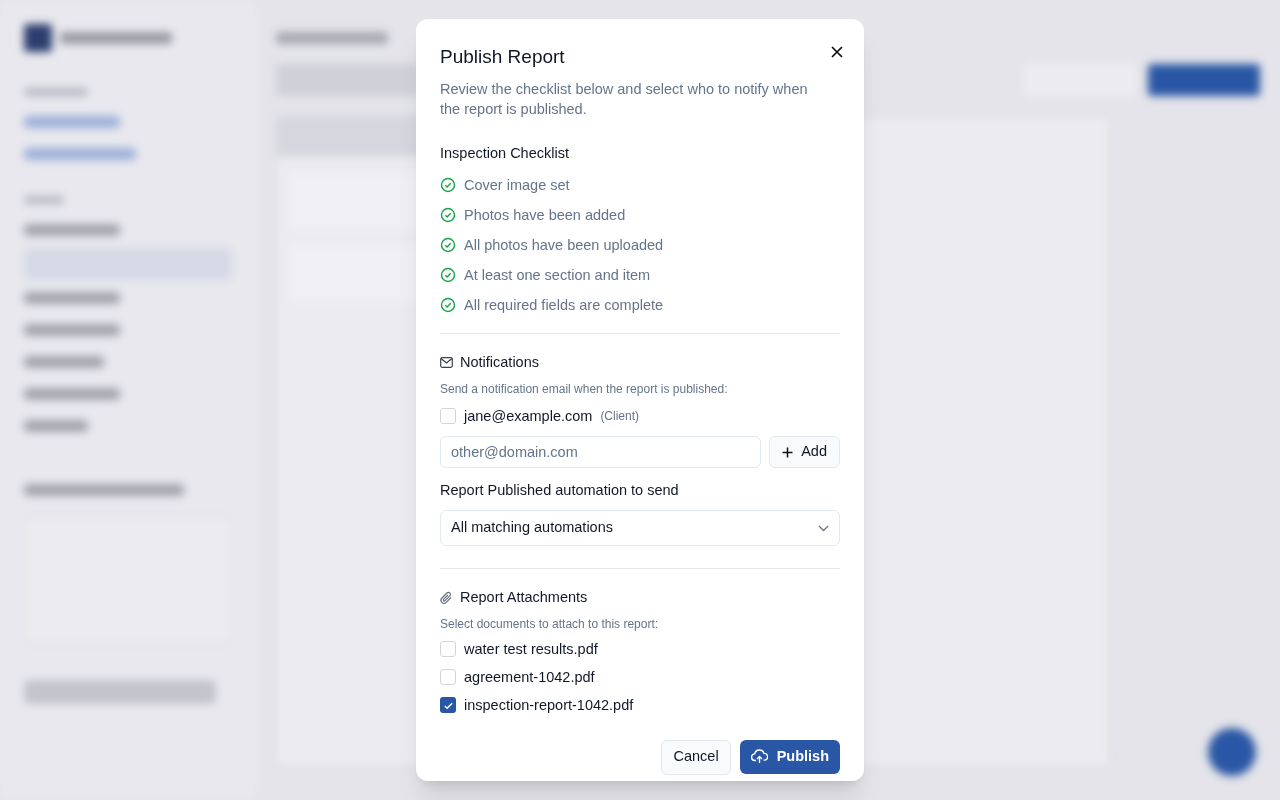 This screenshot has width=1280, height=800. What do you see at coordinates (788, 452) in the screenshot?
I see `plus-icon` at bounding box center [788, 452].